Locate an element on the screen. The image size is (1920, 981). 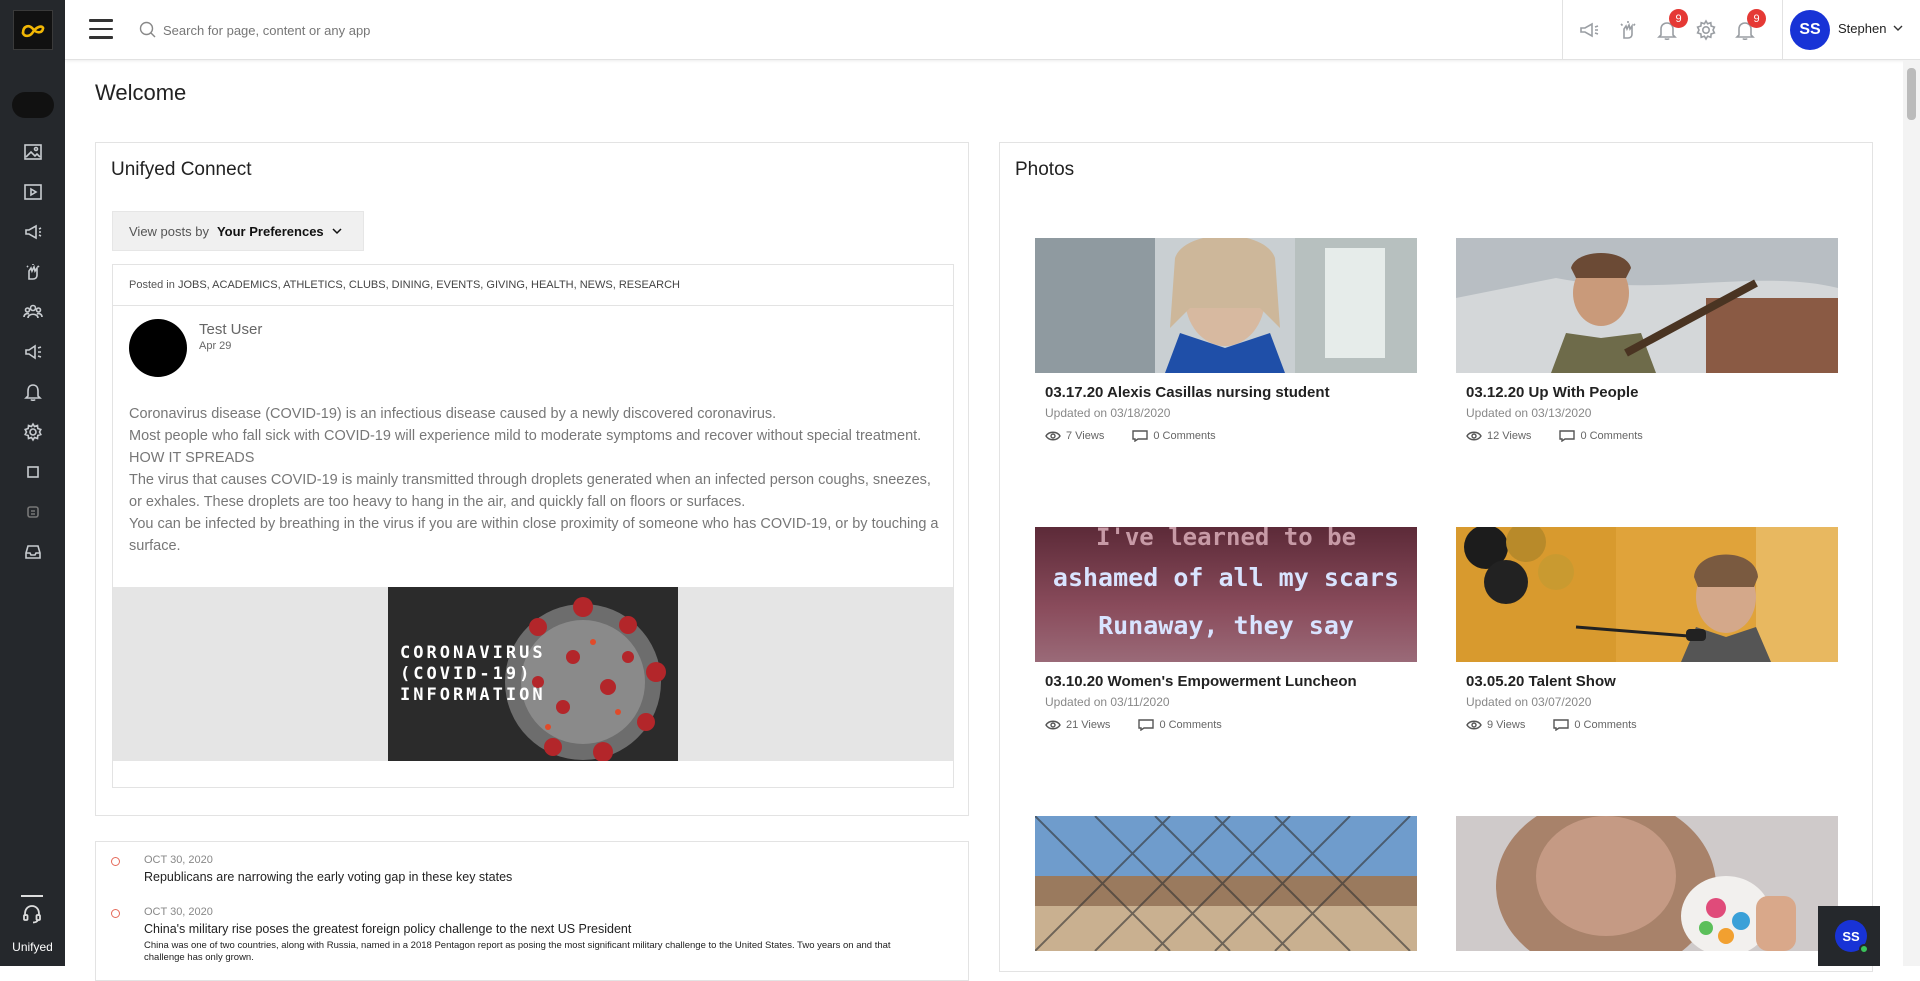
notifications-badge: 9 is located at coordinates (1678, 18).